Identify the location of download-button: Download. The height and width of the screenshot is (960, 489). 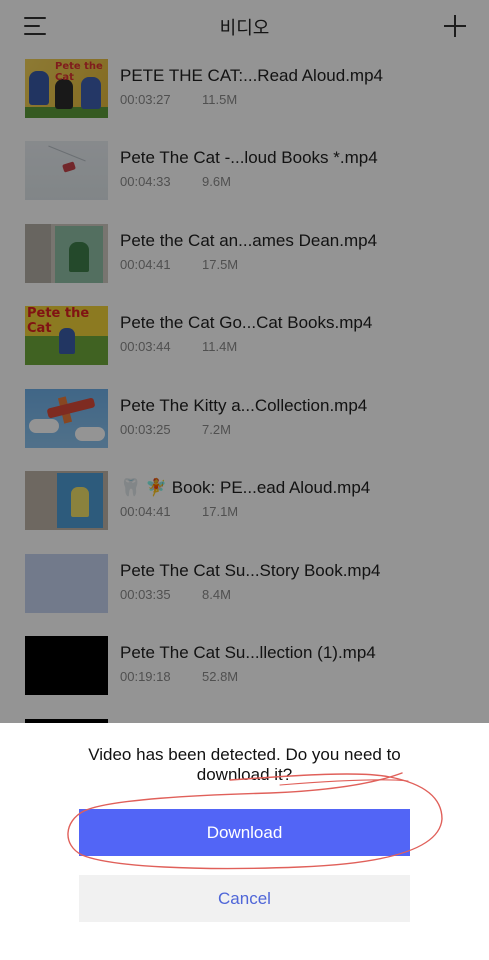
(244, 832).